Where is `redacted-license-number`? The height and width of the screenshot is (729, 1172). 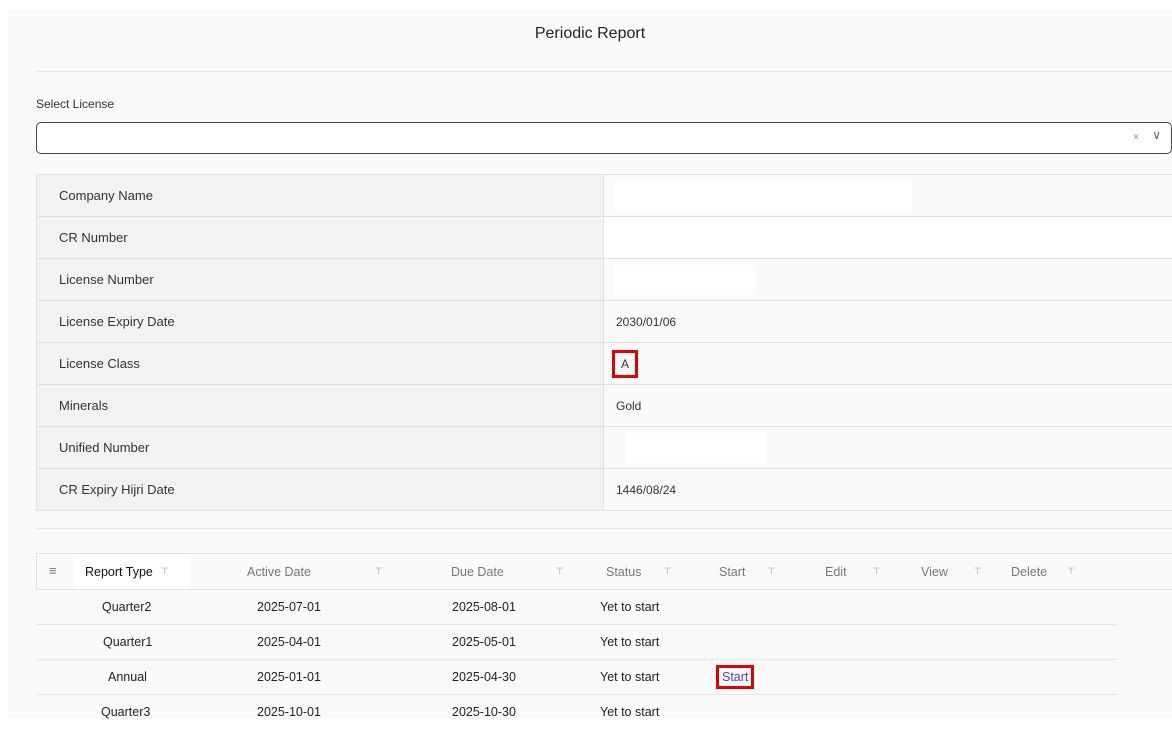
redacted-license-number is located at coordinates (685, 279).